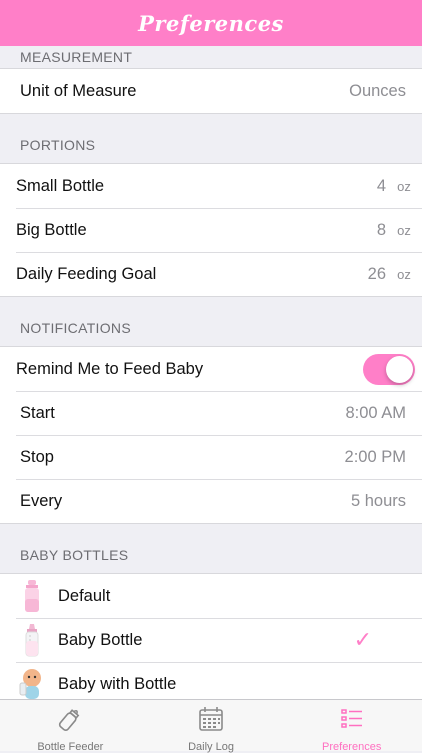 The width and height of the screenshot is (422, 753). Describe the element at coordinates (74, 554) in the screenshot. I see `section-header-baby-bottles: BABY BOTTLES` at that location.